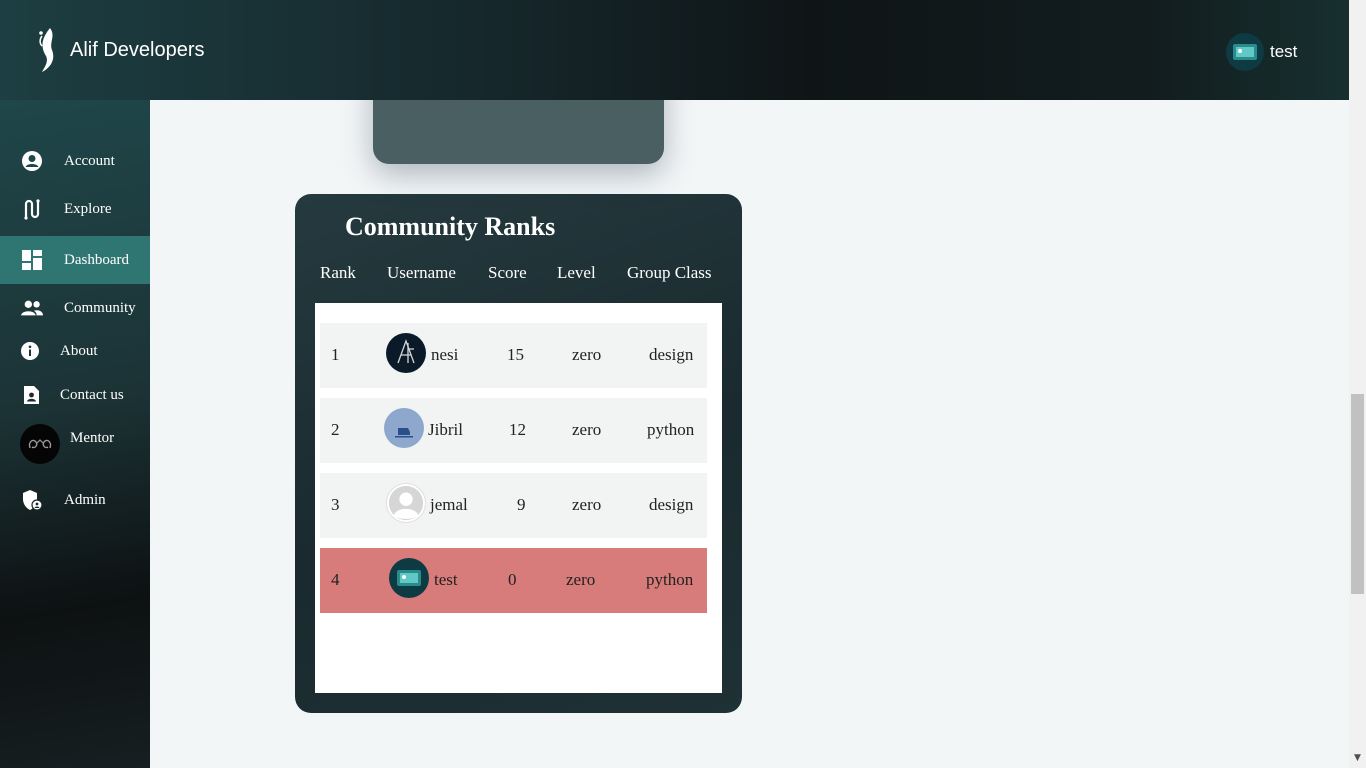 The width and height of the screenshot is (1366, 768). What do you see at coordinates (32, 209) in the screenshot?
I see `route-icon` at bounding box center [32, 209].